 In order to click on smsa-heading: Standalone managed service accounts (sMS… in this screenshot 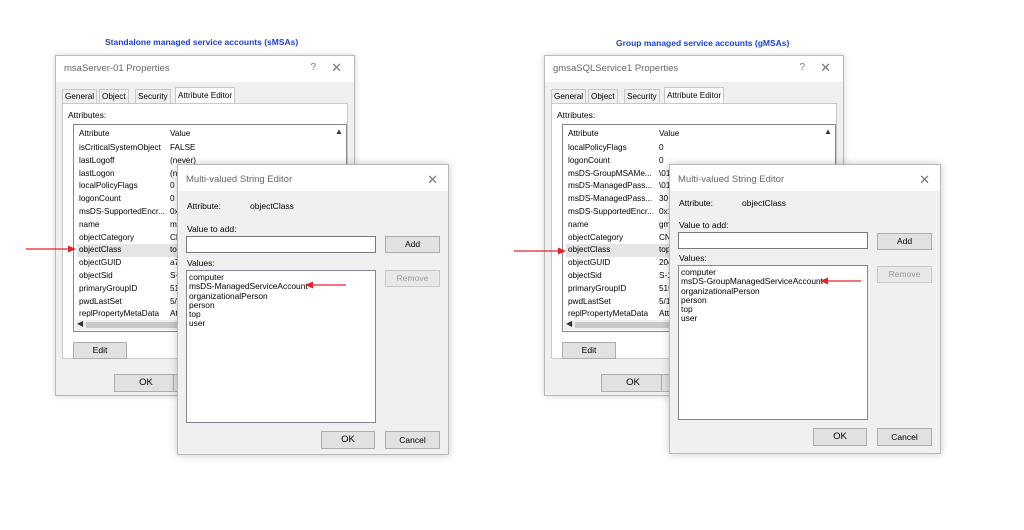, I will do `click(202, 42)`.